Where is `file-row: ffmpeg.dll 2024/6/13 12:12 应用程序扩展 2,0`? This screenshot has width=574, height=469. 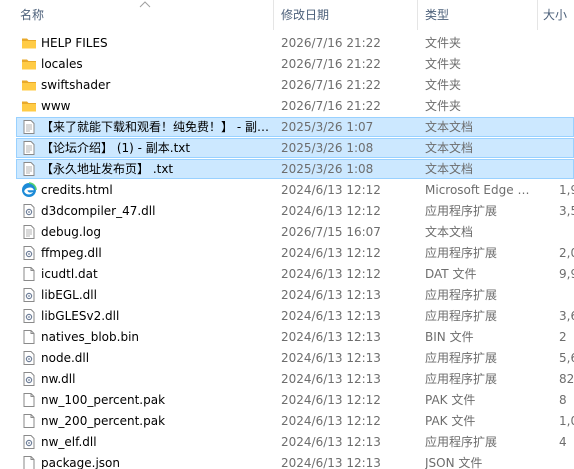
file-row: ffmpeg.dll 2024/6/13 12:12 应用程序扩展 2,0 is located at coordinates (287, 253).